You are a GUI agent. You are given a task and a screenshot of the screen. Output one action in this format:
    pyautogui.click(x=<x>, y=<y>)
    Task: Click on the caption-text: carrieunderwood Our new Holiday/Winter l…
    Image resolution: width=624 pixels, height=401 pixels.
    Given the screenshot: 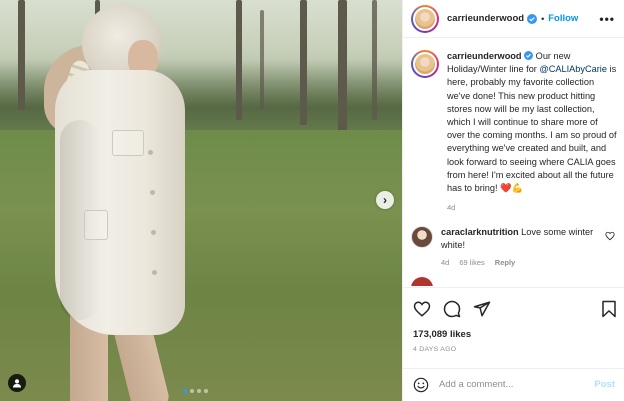 What is the action you would take?
    pyautogui.click(x=532, y=122)
    